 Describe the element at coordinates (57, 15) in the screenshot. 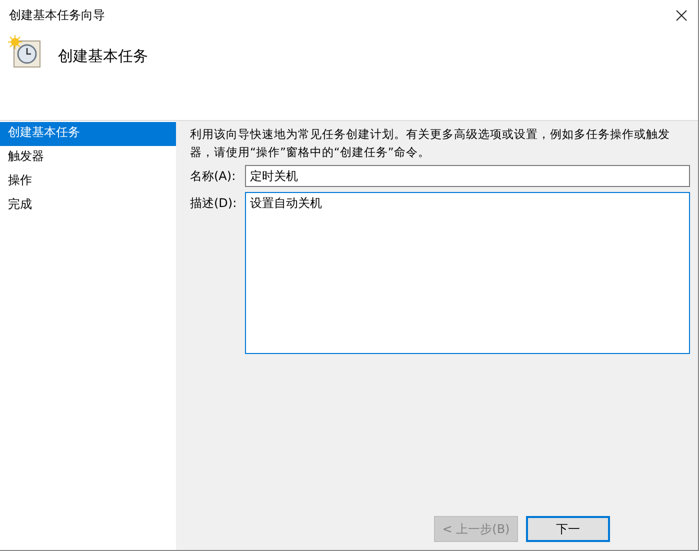

I see `window-title: 创建基本任务向导` at that location.